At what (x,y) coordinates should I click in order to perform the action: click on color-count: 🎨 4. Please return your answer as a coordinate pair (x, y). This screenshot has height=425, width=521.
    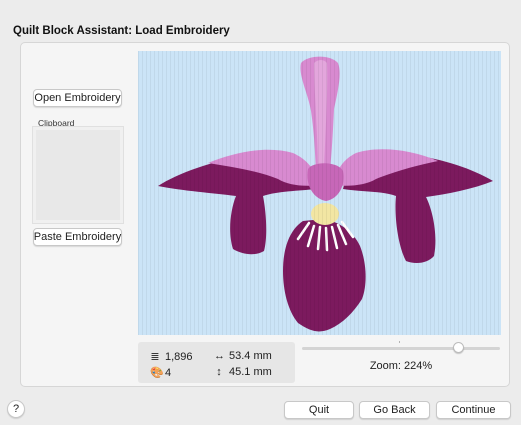
    Looking at the image, I should click on (161, 373).